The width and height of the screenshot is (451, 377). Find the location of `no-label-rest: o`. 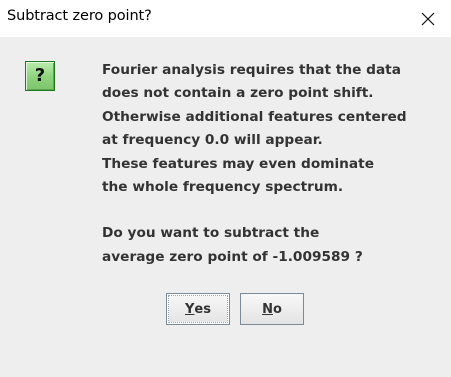

no-label-rest: o is located at coordinates (277, 309).